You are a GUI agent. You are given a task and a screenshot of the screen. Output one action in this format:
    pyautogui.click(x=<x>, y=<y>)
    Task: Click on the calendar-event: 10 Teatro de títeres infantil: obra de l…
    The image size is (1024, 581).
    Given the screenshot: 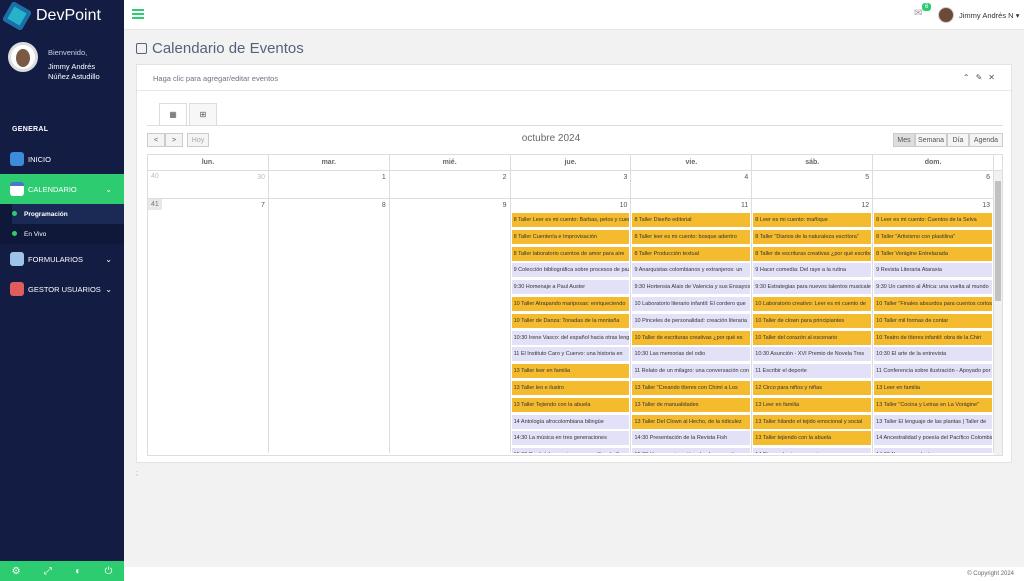 What is the action you would take?
    pyautogui.click(x=933, y=337)
    